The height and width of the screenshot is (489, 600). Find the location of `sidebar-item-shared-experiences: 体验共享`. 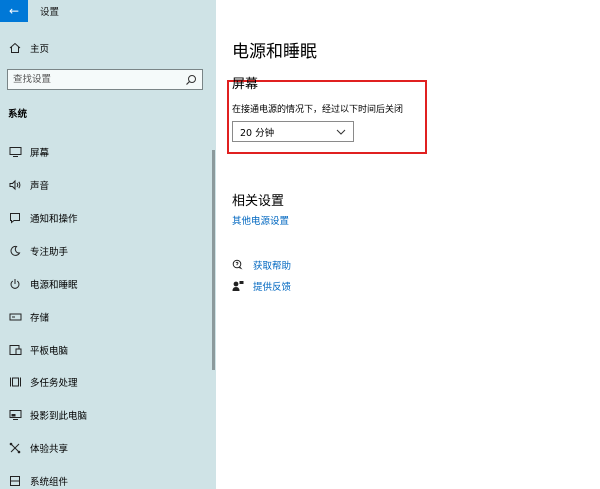

sidebar-item-shared-experiences: 体验共享 is located at coordinates (106, 448).